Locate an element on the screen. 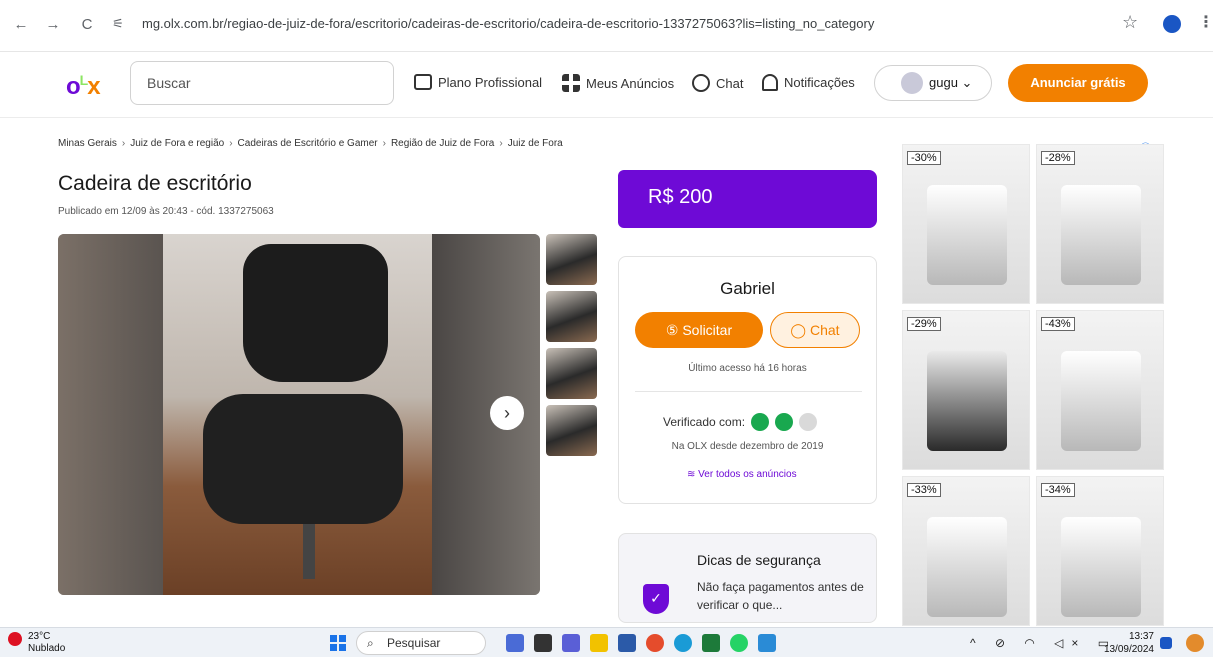  taskbar-search: ⌕ Pesquisar is located at coordinates (421, 643).